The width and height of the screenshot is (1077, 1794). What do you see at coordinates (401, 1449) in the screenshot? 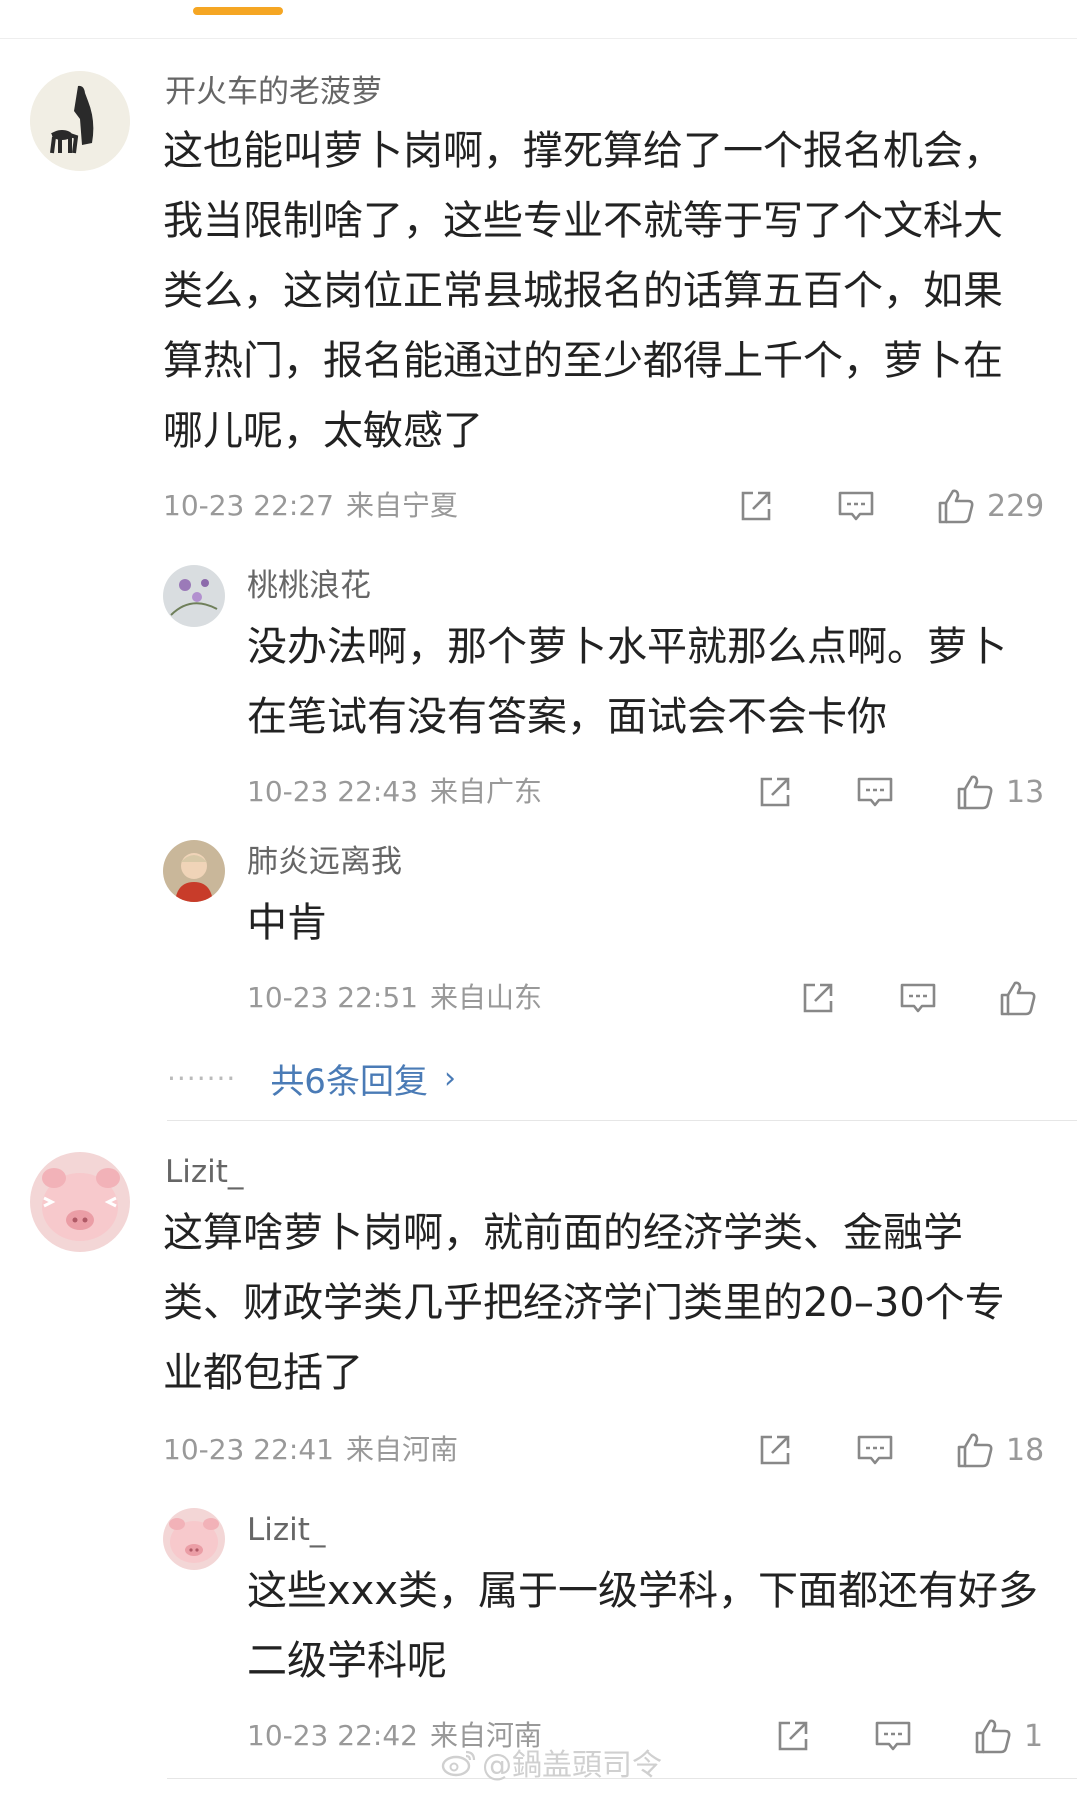
I see `location: 来自河南` at bounding box center [401, 1449].